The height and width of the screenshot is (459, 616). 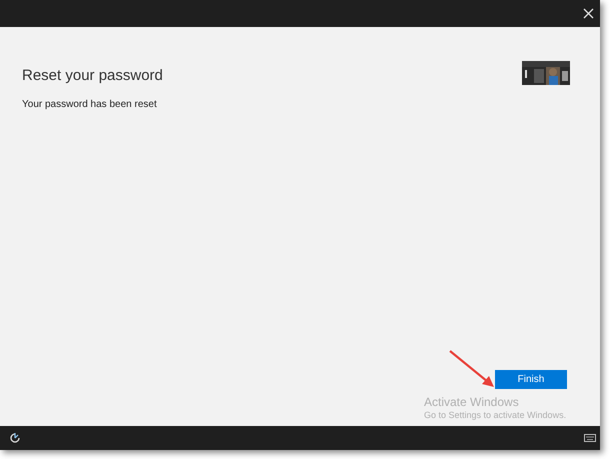 I want to click on page-title: Reset your password, so click(x=92, y=75).